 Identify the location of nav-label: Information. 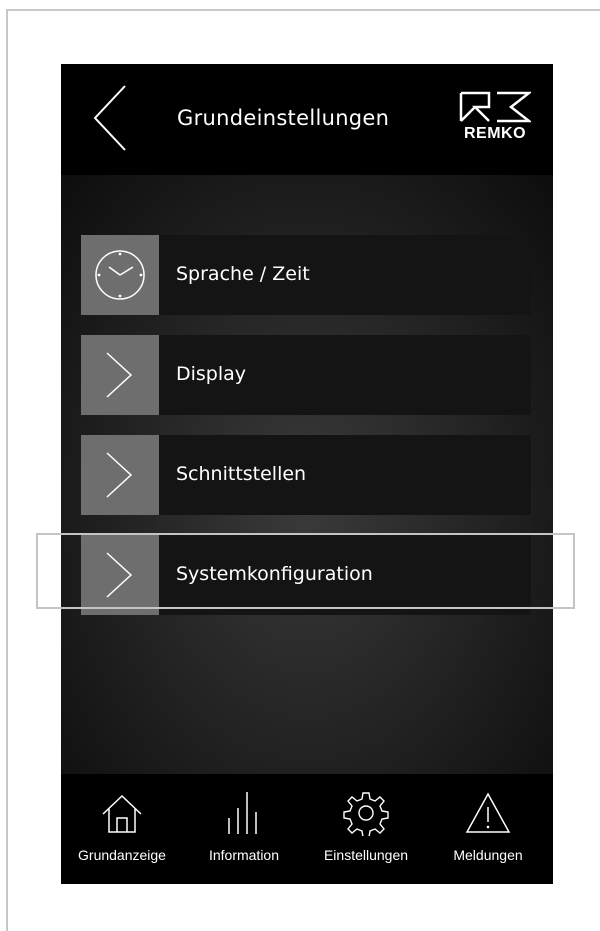
(244, 855).